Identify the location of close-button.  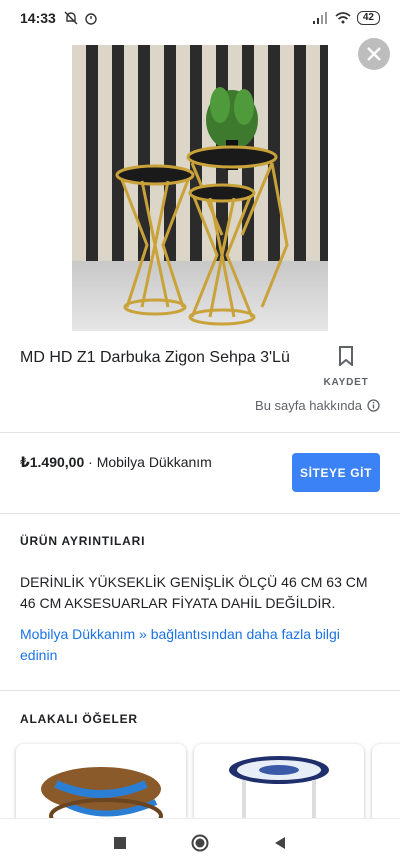
(374, 54).